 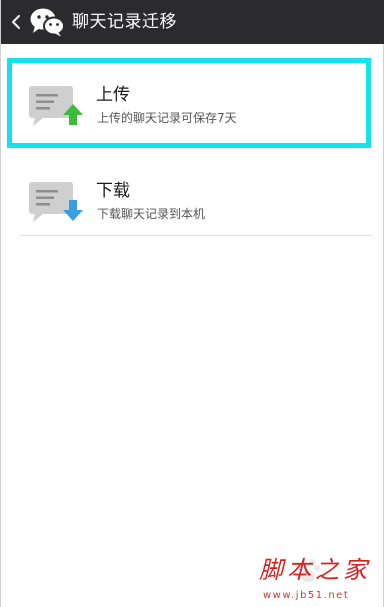 What do you see at coordinates (192, 22) in the screenshot?
I see `title-bar: 聊天记录迁移` at bounding box center [192, 22].